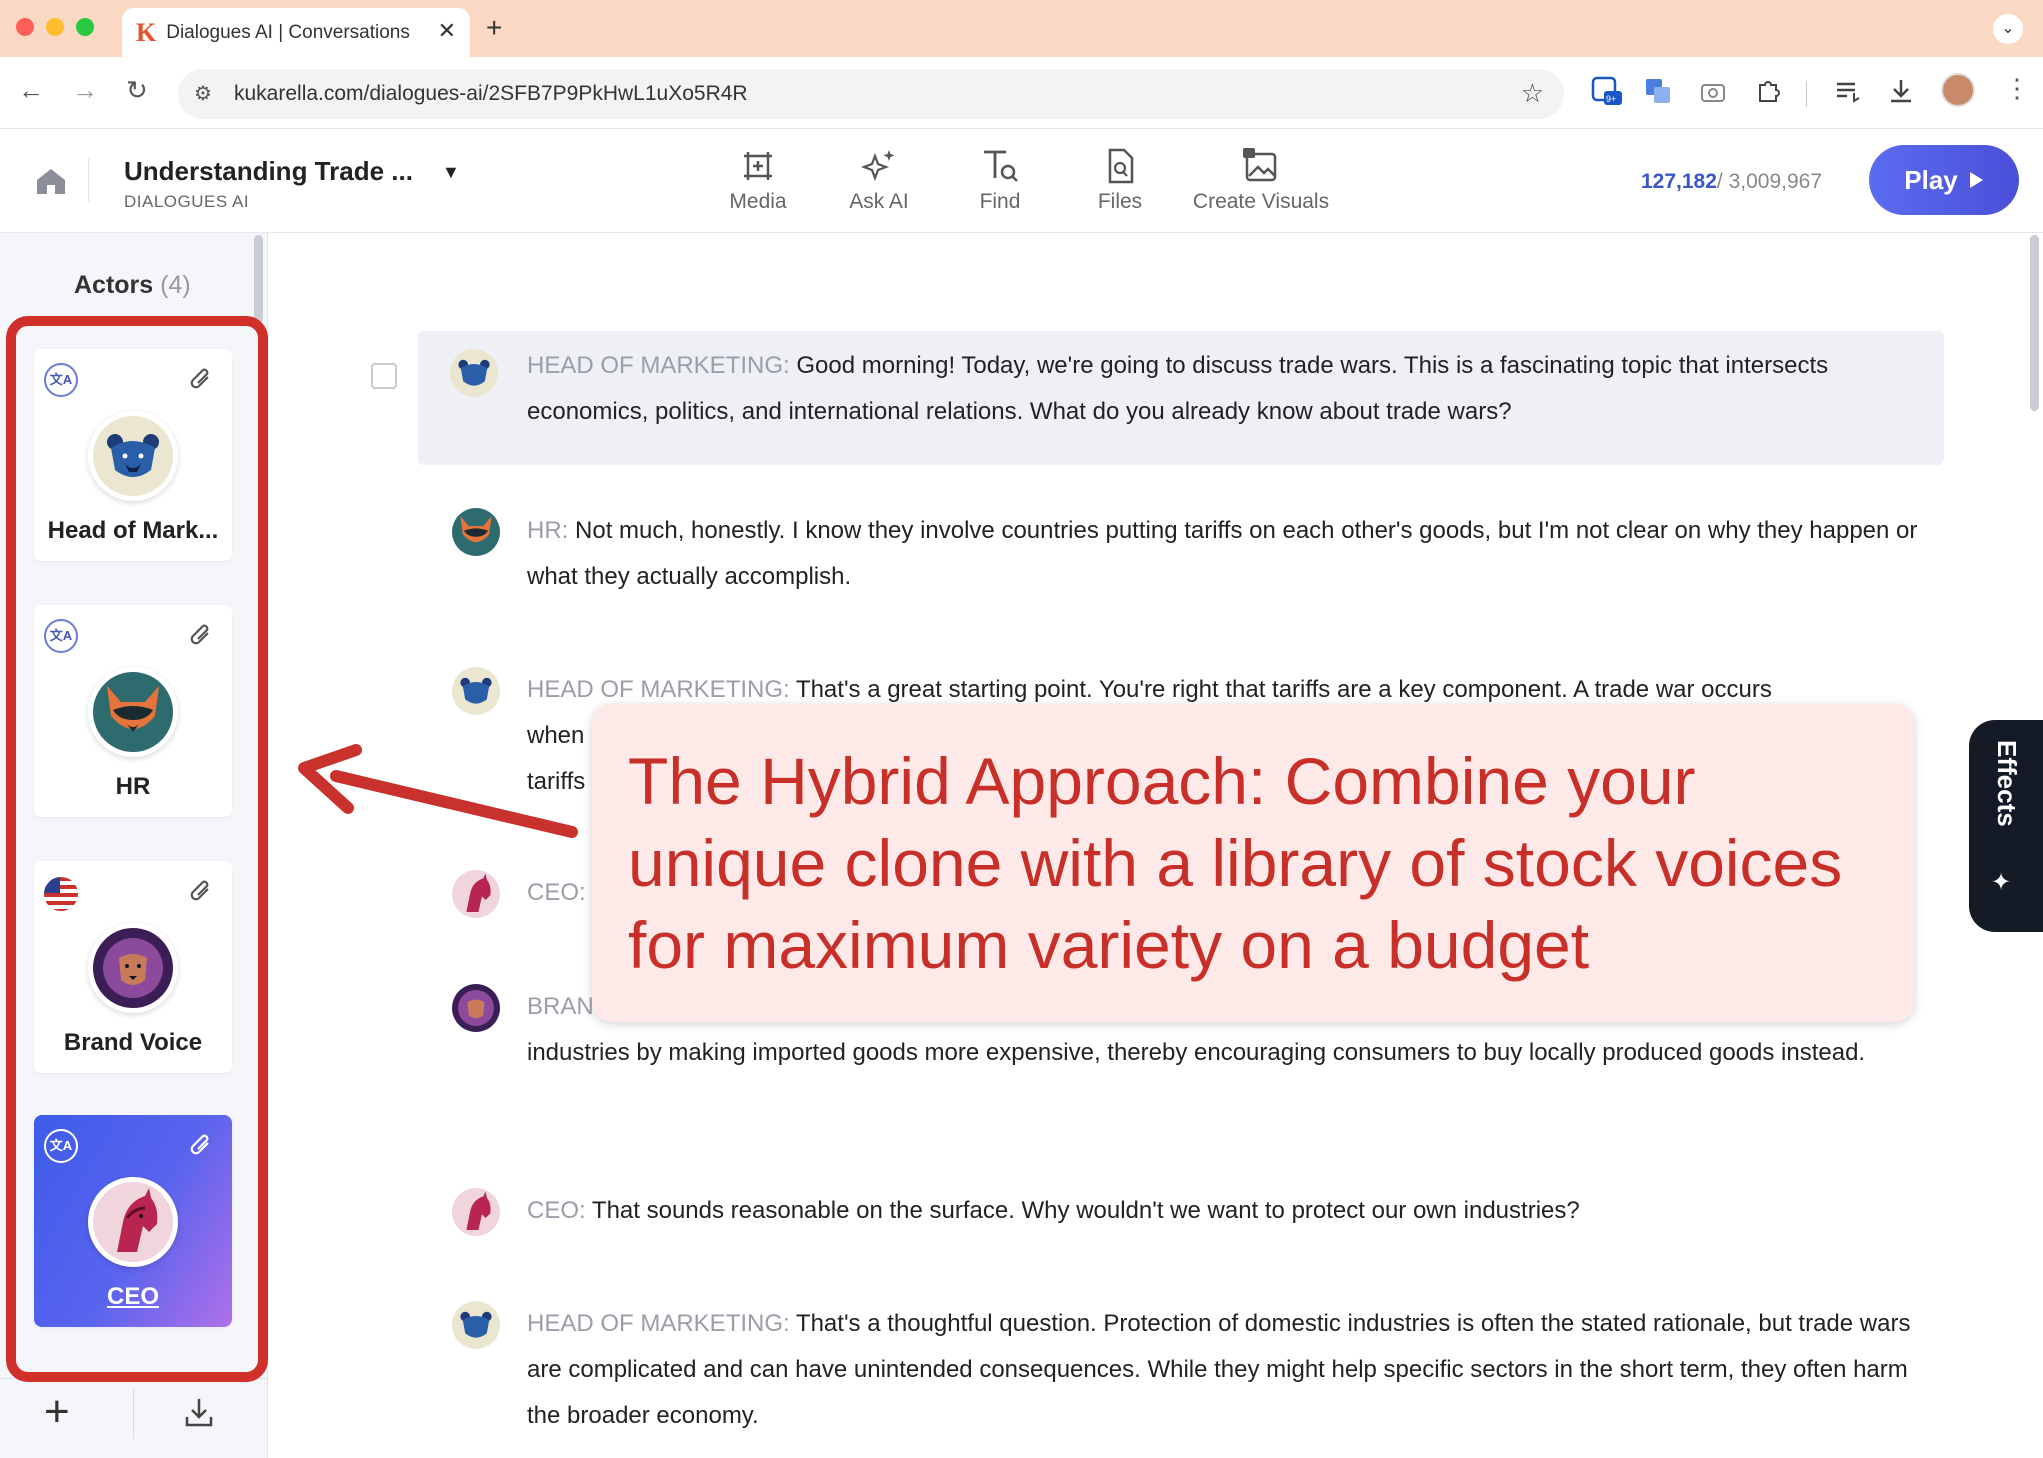 The height and width of the screenshot is (1458, 2043). What do you see at coordinates (2034, 323) in the screenshot?
I see `main-scrollbar` at bounding box center [2034, 323].